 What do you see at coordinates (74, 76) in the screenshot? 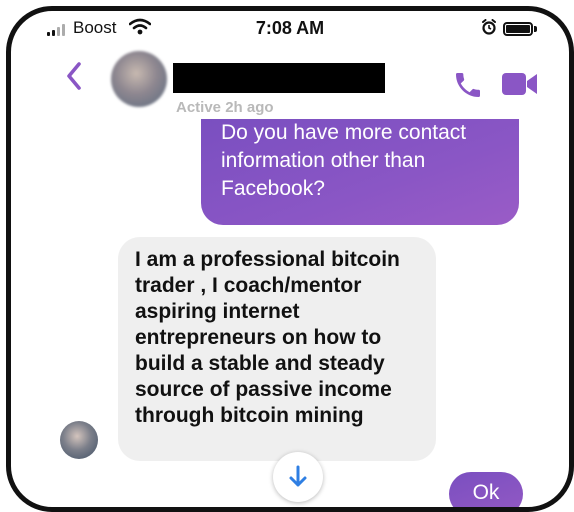
I see `chevron-left-icon` at bounding box center [74, 76].